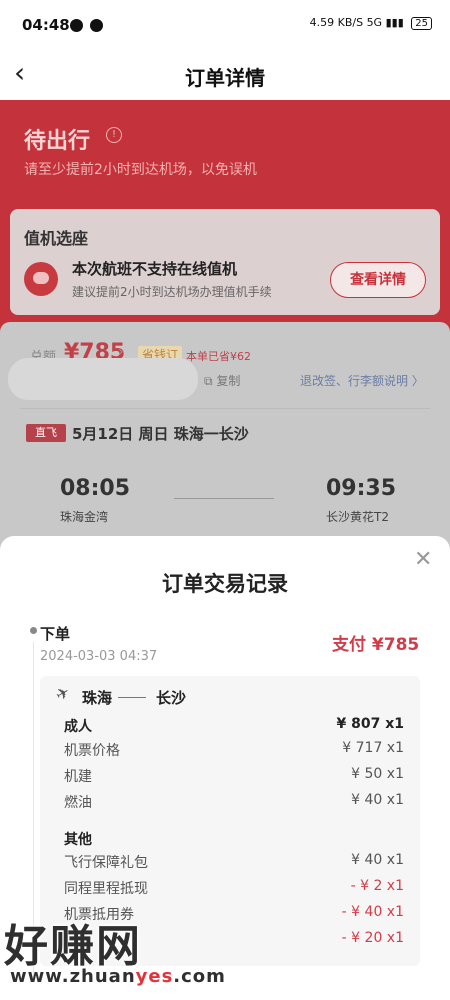 This screenshot has height=1000, width=450. I want to click on view-details-button: 查看详情, so click(378, 280).